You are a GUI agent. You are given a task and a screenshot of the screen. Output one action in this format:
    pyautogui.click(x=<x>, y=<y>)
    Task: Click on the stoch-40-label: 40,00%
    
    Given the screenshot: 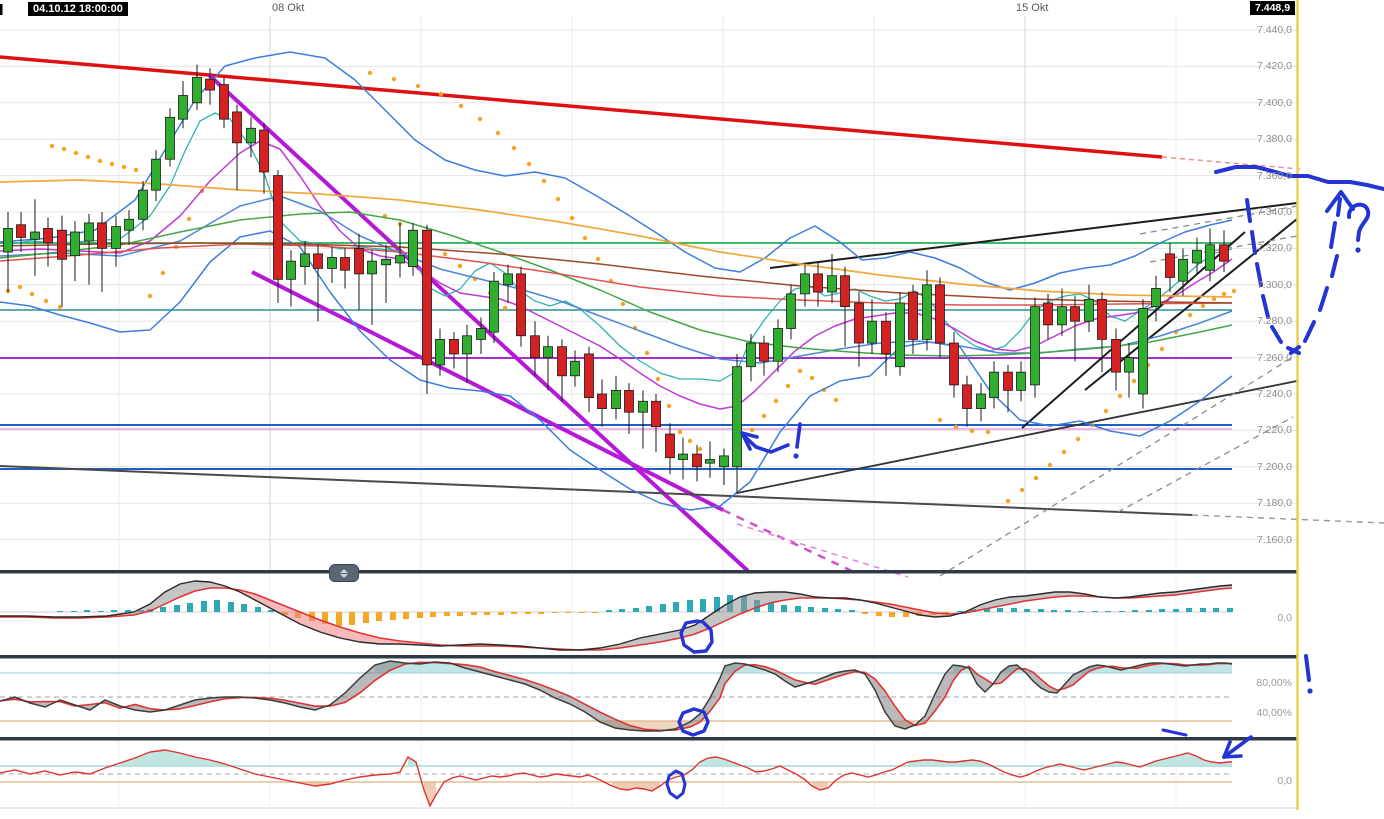 What is the action you would take?
    pyautogui.click(x=1274, y=713)
    